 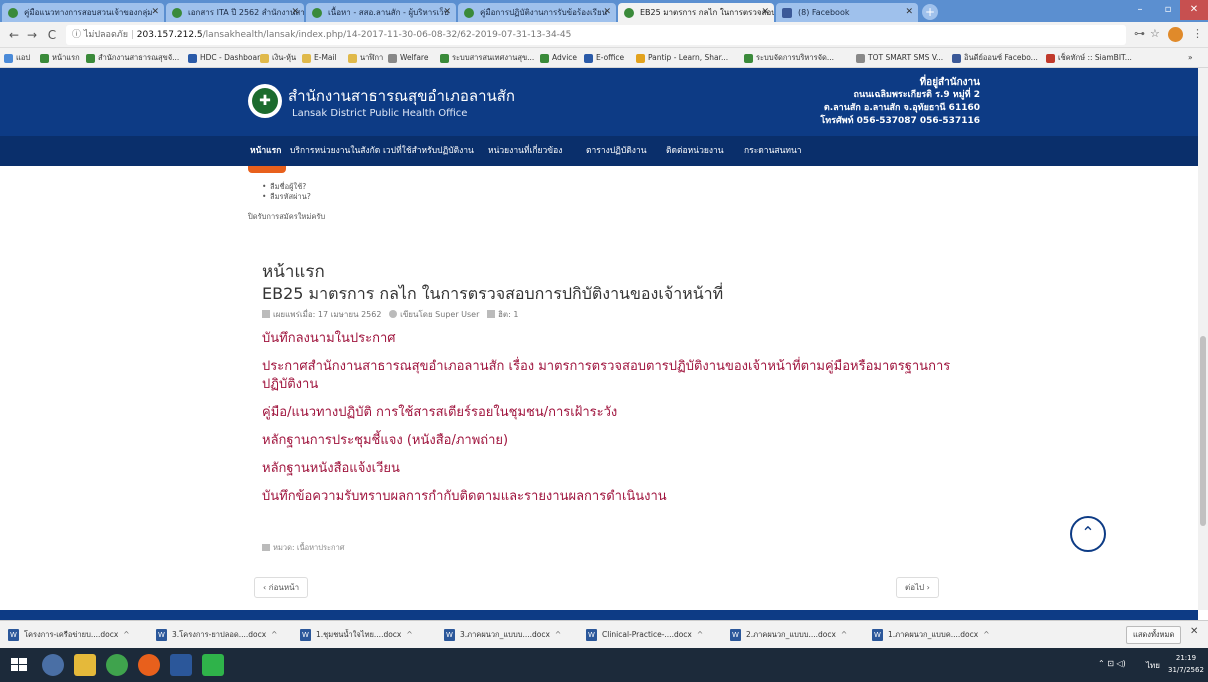 I want to click on nav-work-websites: เวปที่ใช้สำหรับปฏิบัติงาน, so click(x=428, y=151).